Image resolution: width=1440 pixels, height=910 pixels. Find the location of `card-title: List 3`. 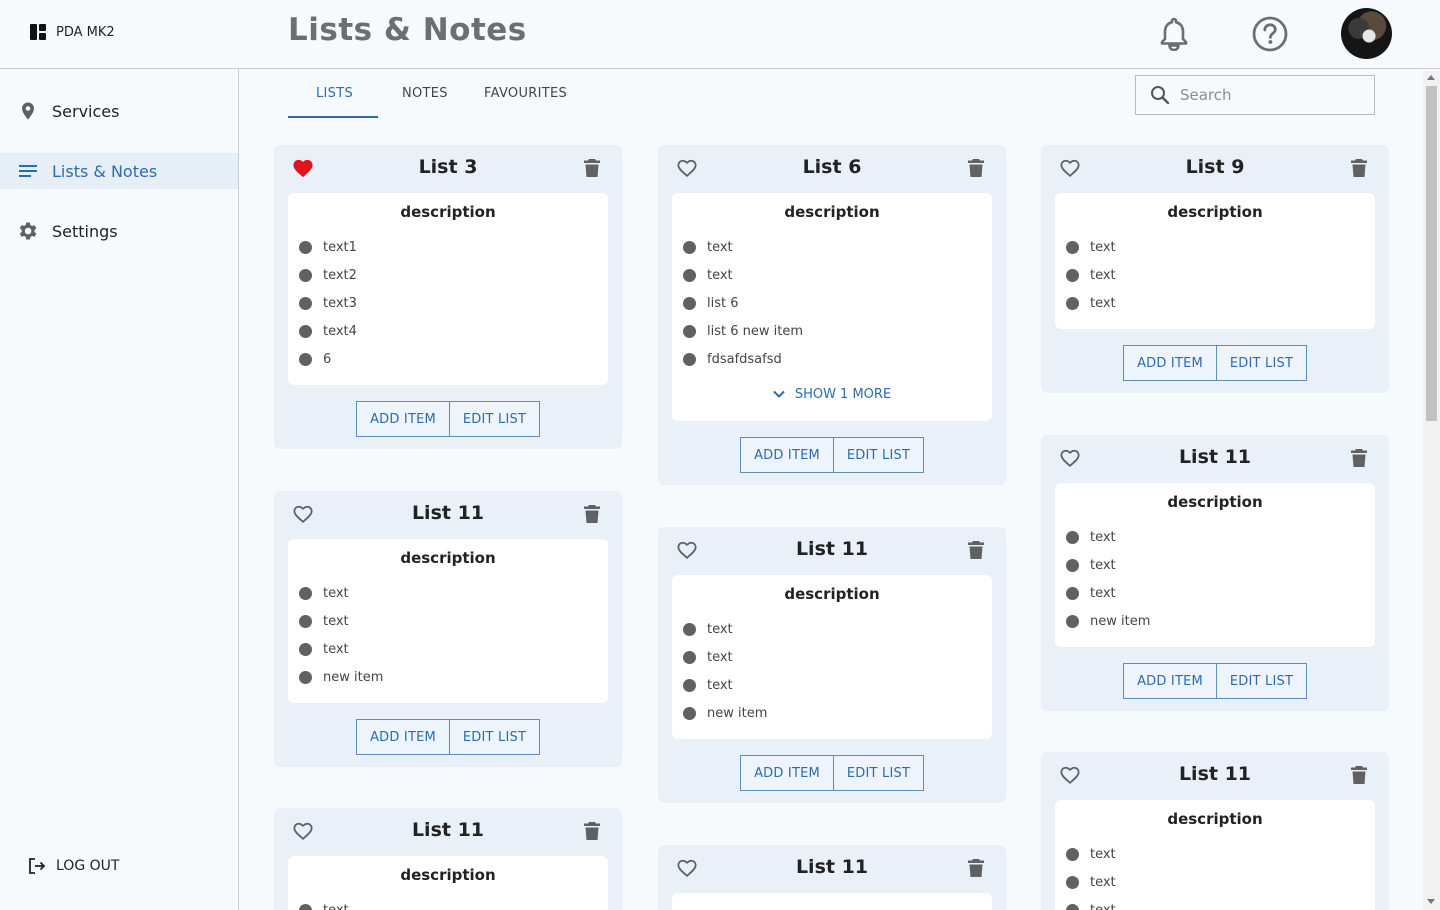

card-title: List 3 is located at coordinates (448, 167).